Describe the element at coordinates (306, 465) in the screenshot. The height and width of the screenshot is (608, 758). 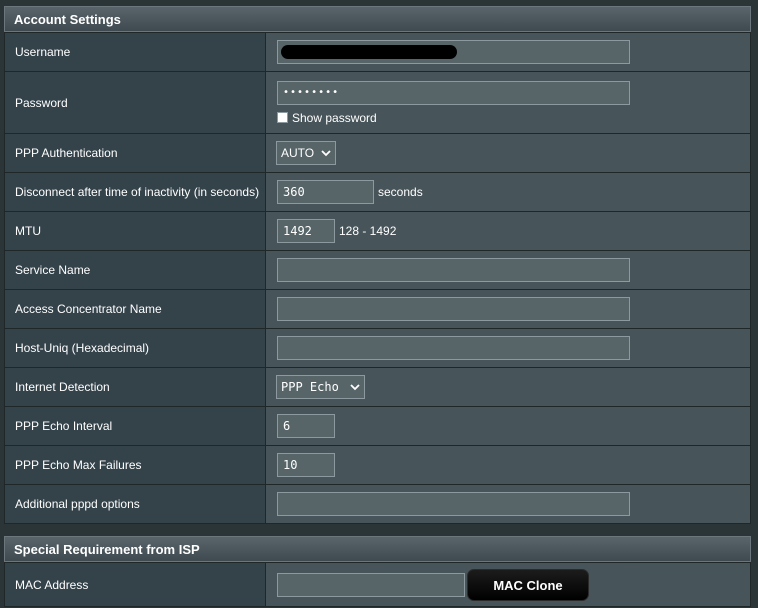
I see `ppp-echo-max-failures-input: 10` at that location.